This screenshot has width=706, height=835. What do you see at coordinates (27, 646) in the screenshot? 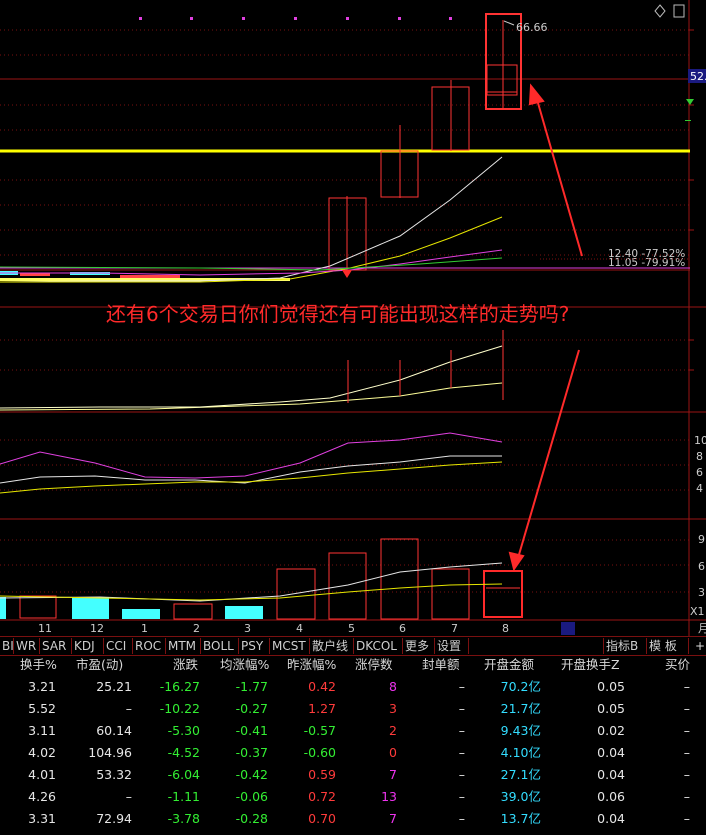
I see `tab-wr: WR` at bounding box center [27, 646].